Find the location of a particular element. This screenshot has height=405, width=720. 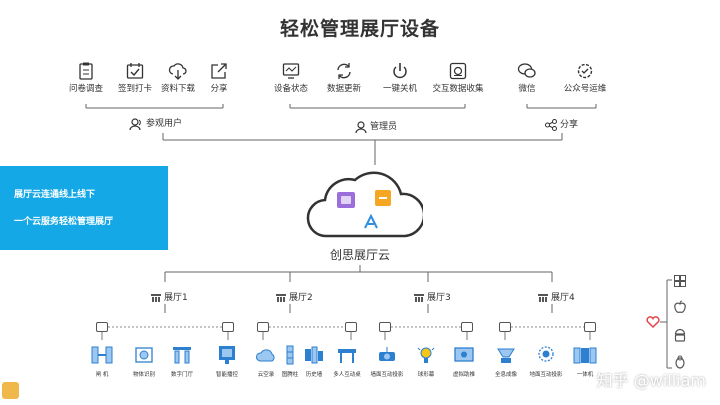

device-gate: 闸 机 is located at coordinates (102, 361).